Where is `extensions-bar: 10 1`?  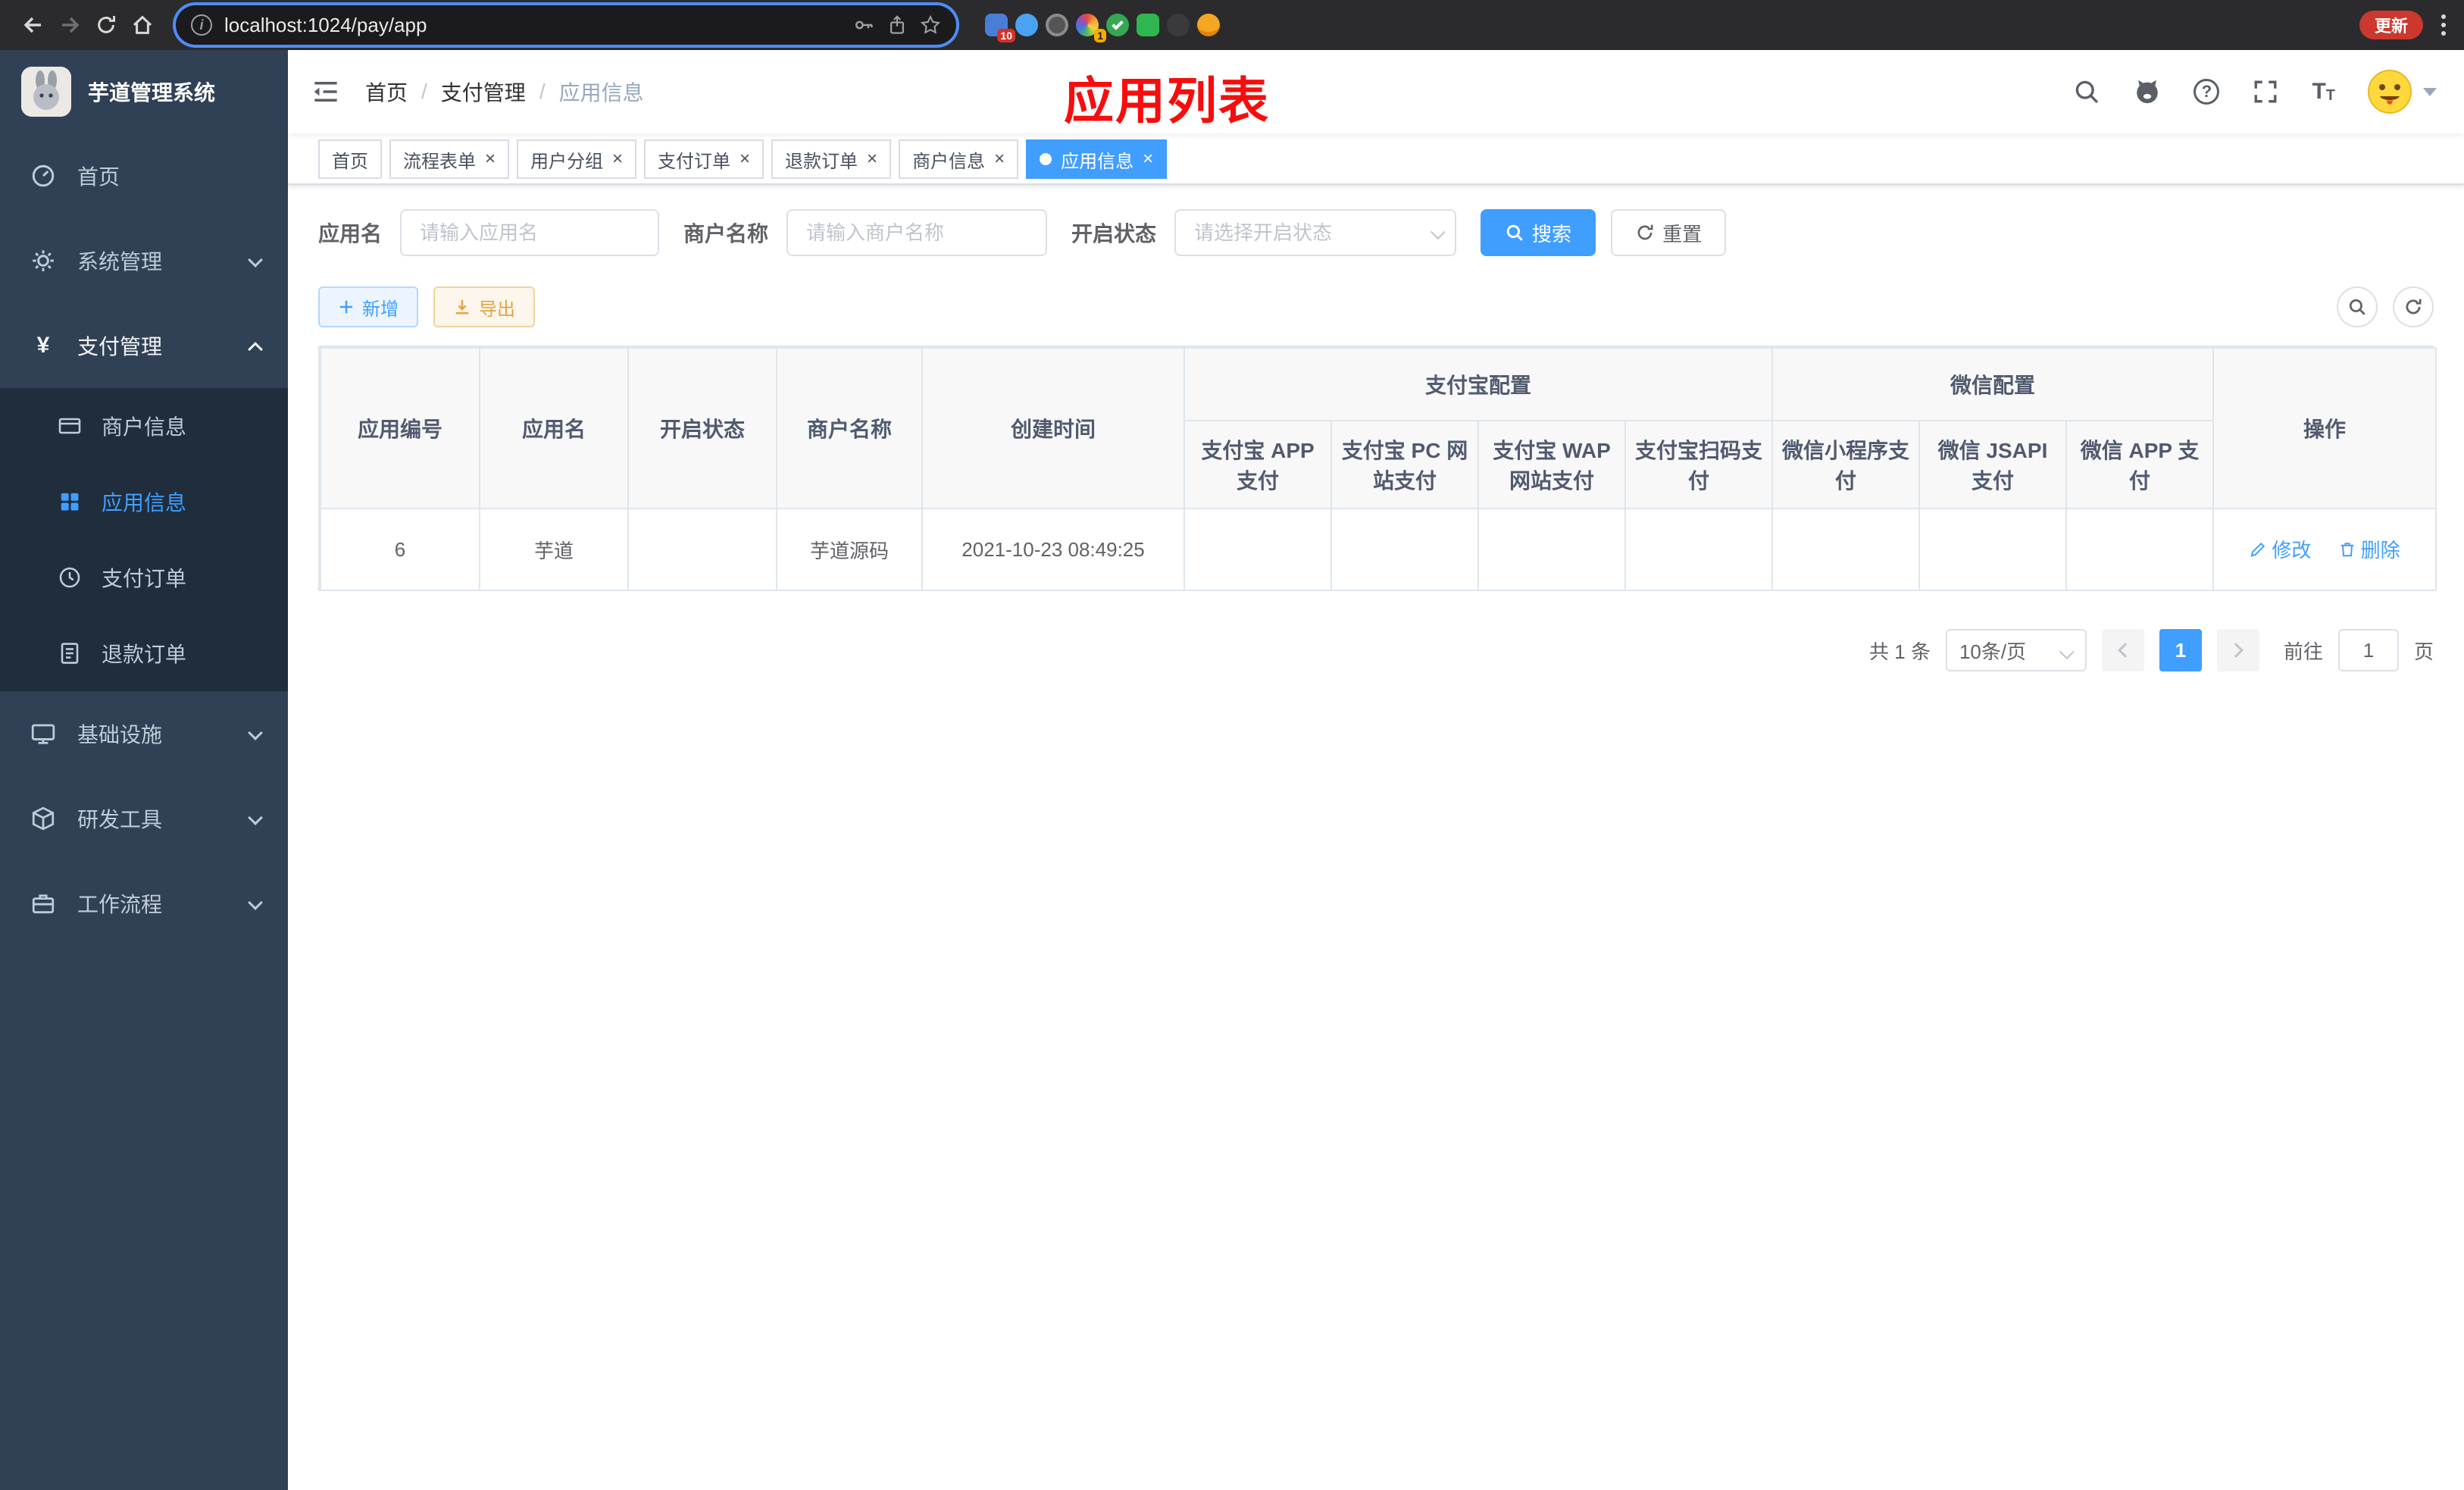 extensions-bar: 10 1 is located at coordinates (1102, 27).